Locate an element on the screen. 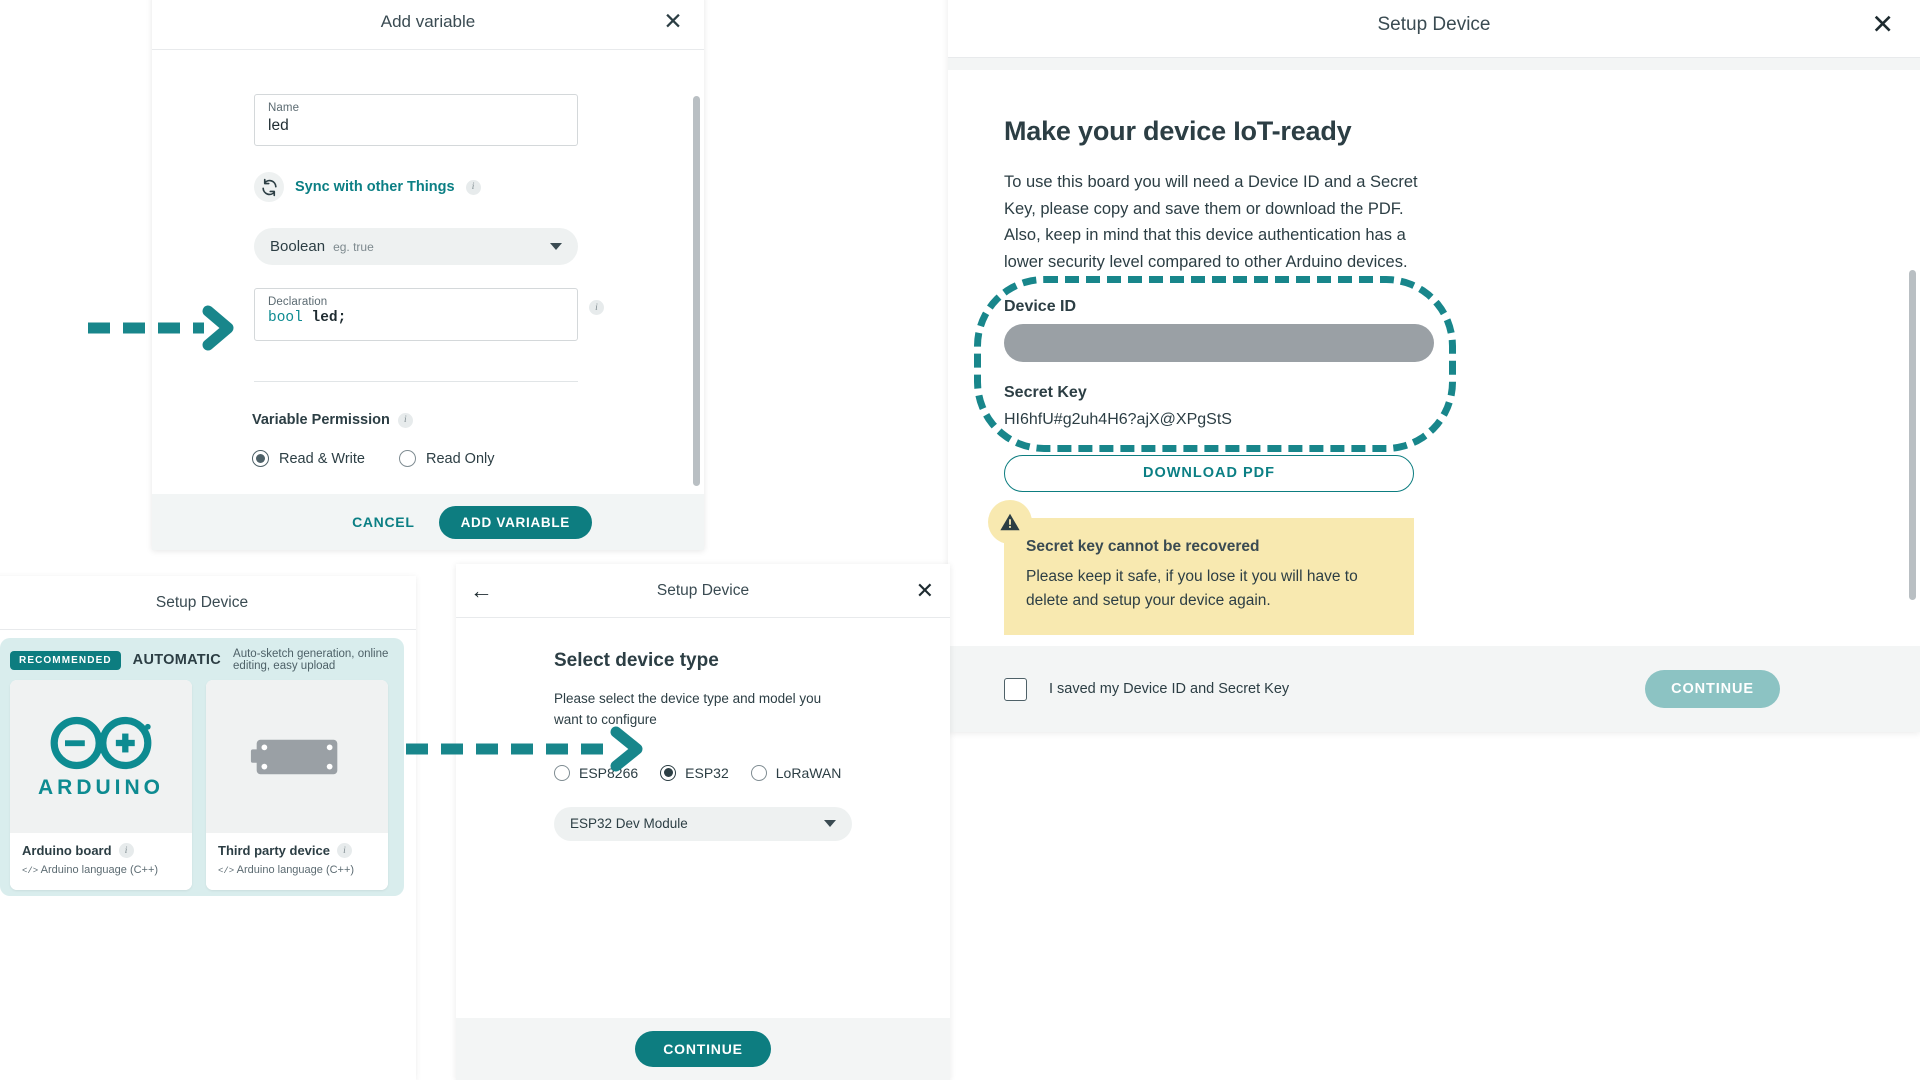 The width and height of the screenshot is (1920, 1080). permission-option-read-only: Read Only is located at coordinates (446, 458).